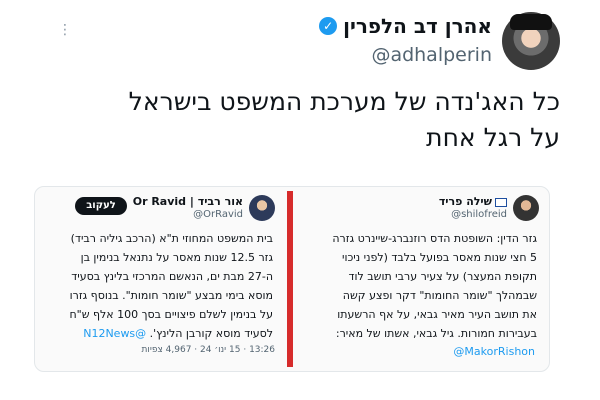 Image resolution: width=600 pixels, height=400 pixels. Describe the element at coordinates (171, 238) in the screenshot. I see `body-line: בית המשפט המחוזי ת"א (הרכב גיליה רביד)` at that location.